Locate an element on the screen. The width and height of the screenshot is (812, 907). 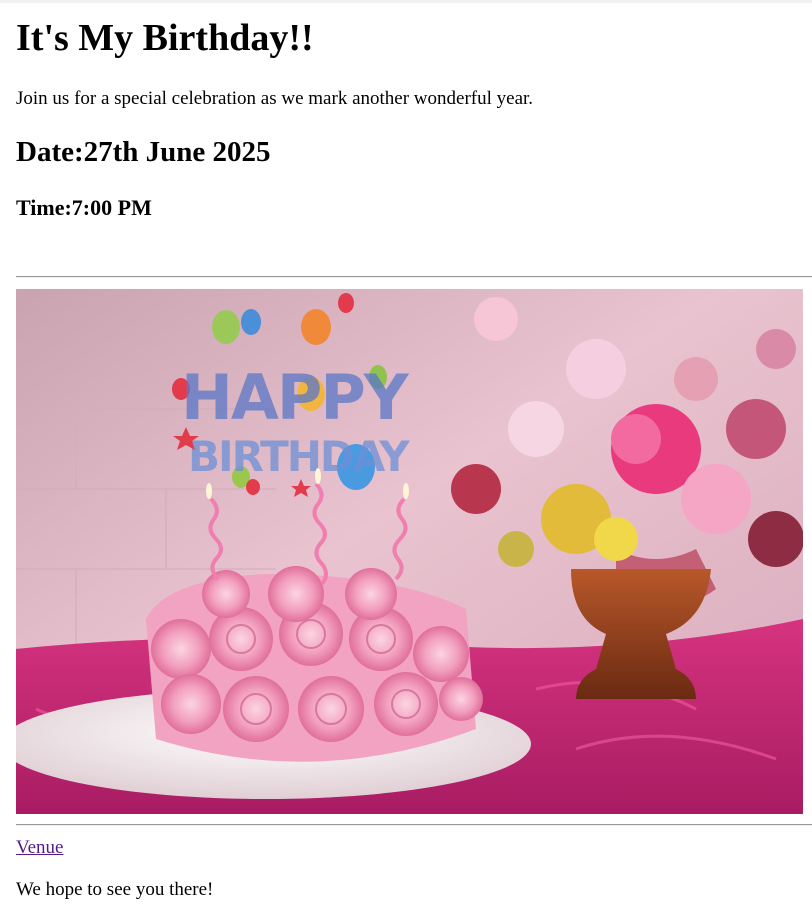
divider-bottom is located at coordinates (414, 825).